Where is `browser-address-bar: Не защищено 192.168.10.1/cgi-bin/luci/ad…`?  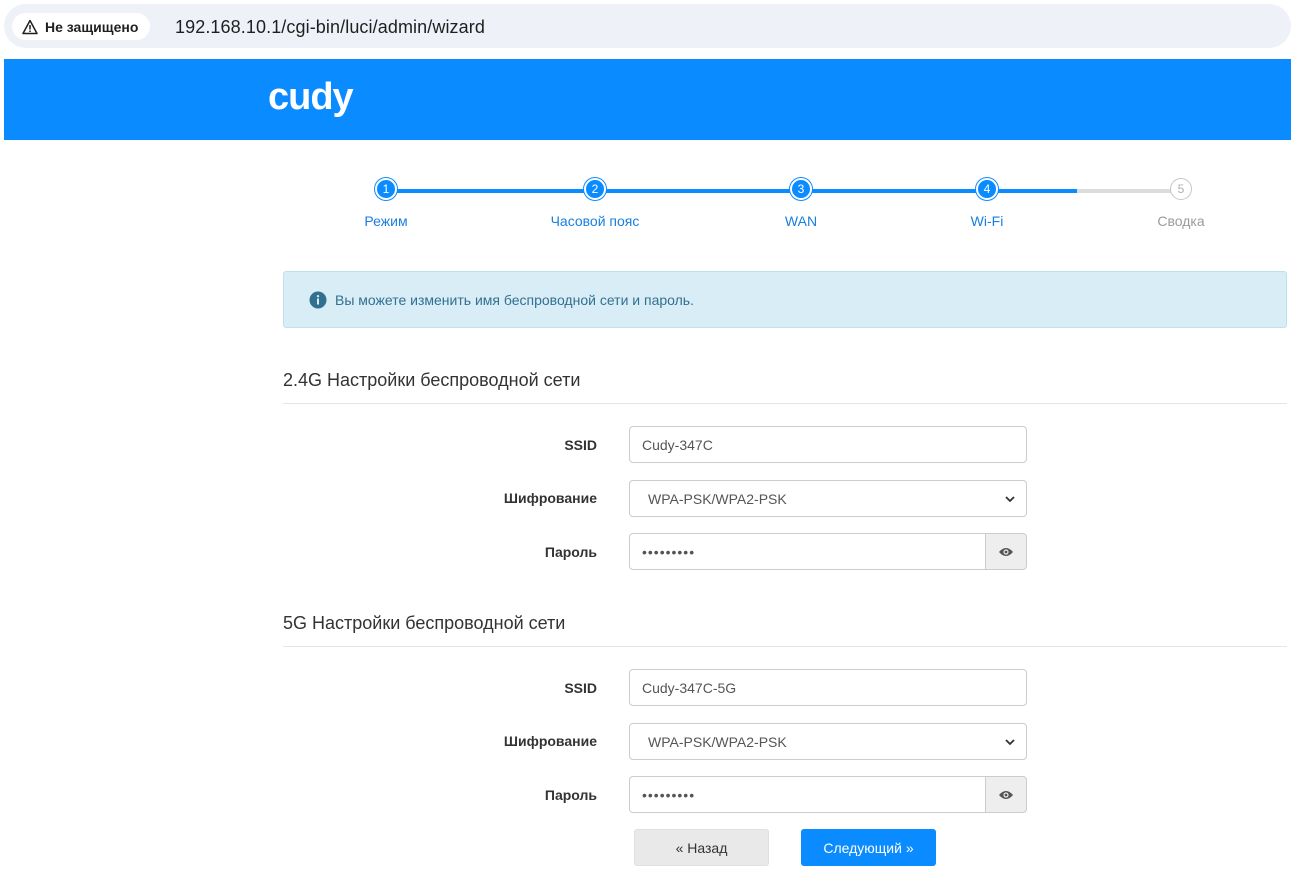
browser-address-bar: Не защищено 192.168.10.1/cgi-bin/luci/ad… is located at coordinates (645, 26).